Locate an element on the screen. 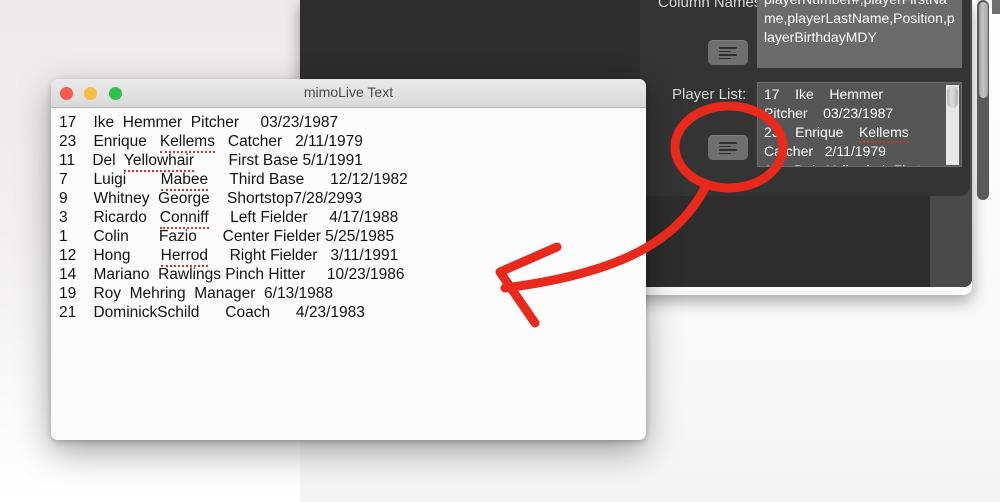 The height and width of the screenshot is (502, 1000). player-list-list-button is located at coordinates (728, 147).